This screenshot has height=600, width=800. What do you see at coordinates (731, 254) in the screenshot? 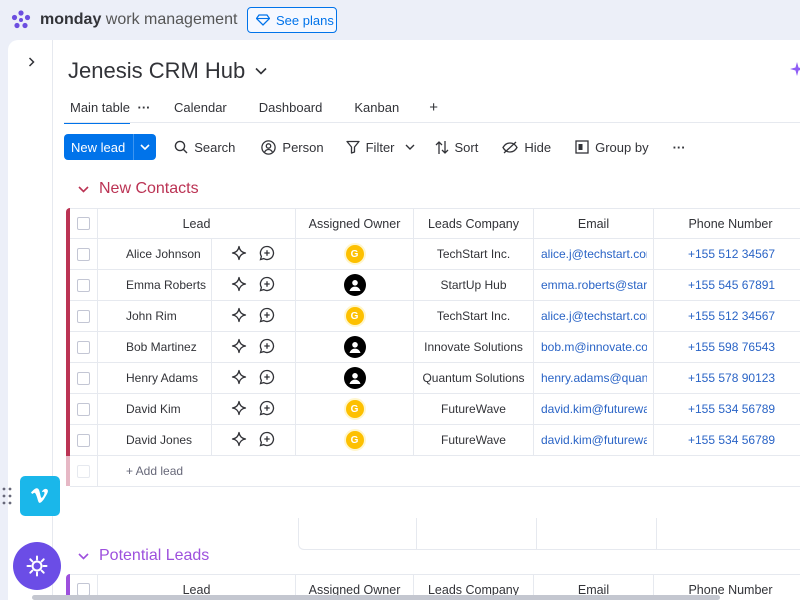
I see `phone-link: +155 512 34567` at bounding box center [731, 254].